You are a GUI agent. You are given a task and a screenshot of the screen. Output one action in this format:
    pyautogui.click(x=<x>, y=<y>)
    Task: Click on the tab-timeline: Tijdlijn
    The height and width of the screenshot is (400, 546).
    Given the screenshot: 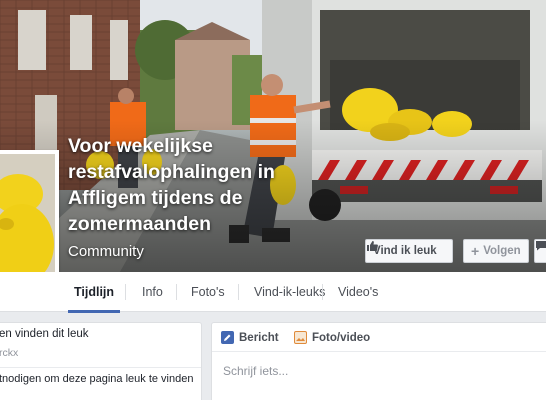 What is the action you would take?
    pyautogui.click(x=94, y=292)
    